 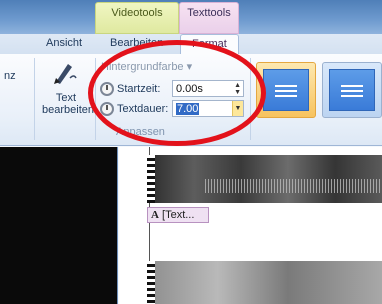 What do you see at coordinates (293, 186) in the screenshot?
I see `audio-waveform` at bounding box center [293, 186].